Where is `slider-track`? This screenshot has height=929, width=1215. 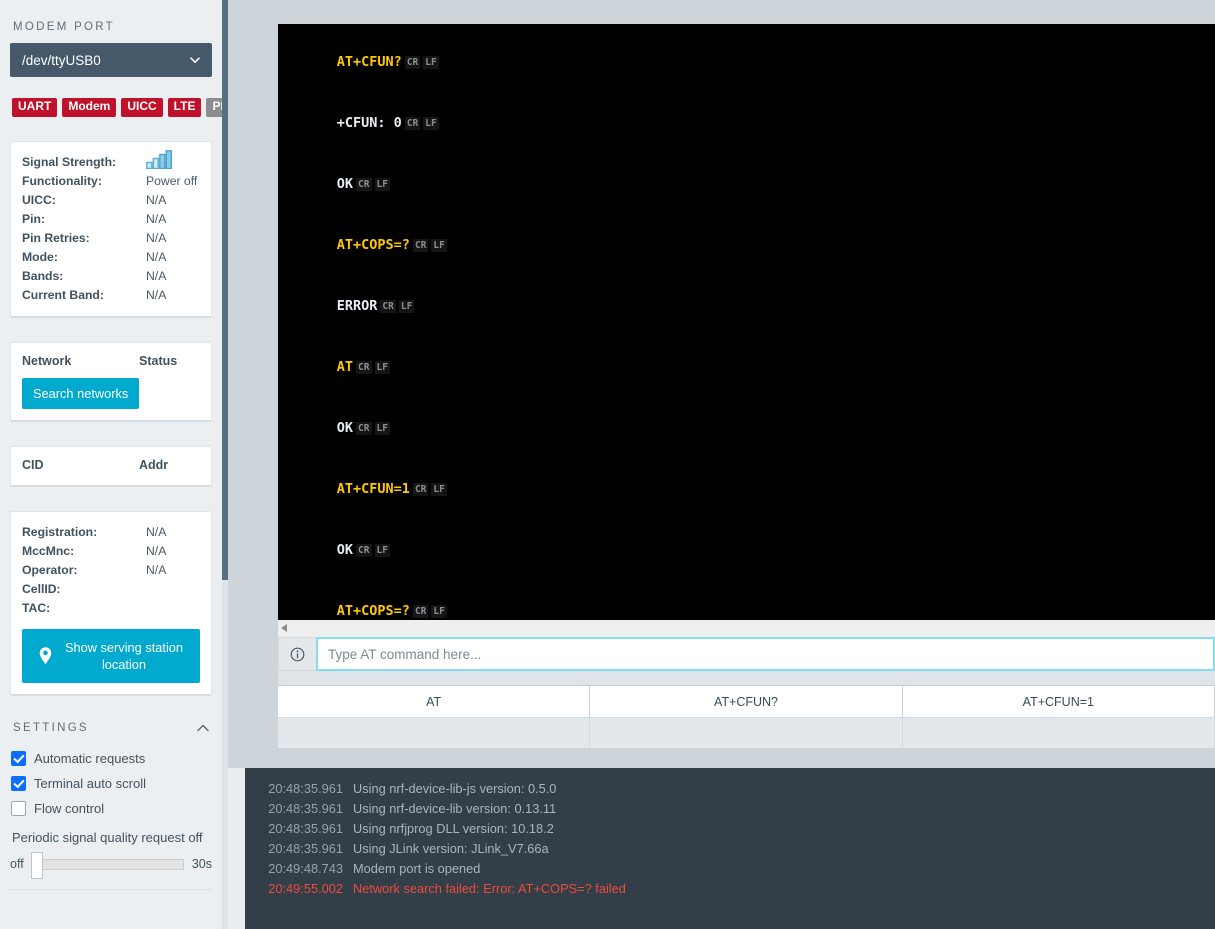 slider-track is located at coordinates (107, 865).